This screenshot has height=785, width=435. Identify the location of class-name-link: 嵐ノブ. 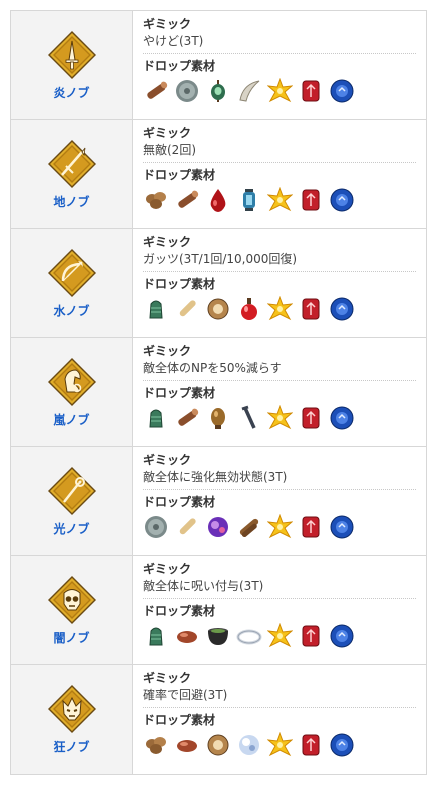
(71, 419).